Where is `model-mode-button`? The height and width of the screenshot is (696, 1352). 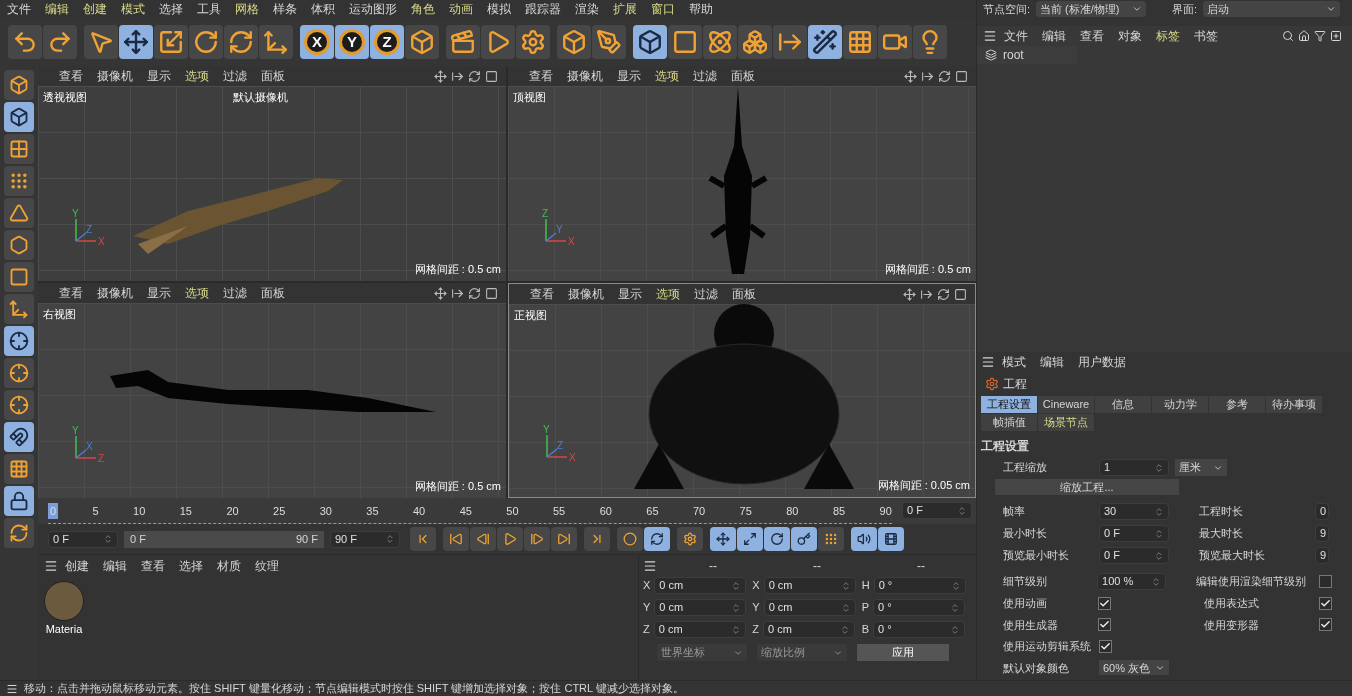 model-mode-button is located at coordinates (19, 117).